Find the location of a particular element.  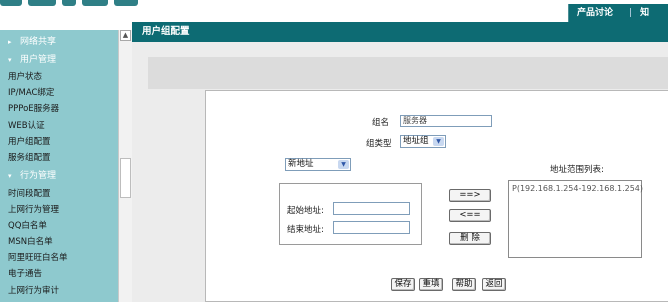

sidebar-item-label: MSN白名单 is located at coordinates (30, 242).